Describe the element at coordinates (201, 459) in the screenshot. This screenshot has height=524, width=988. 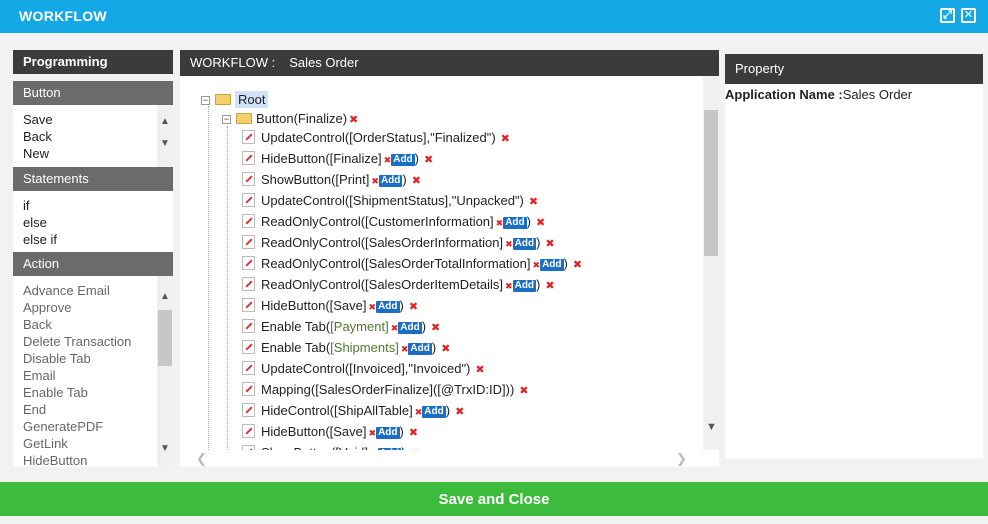
I see `scroll-left-icon: ❮` at that location.